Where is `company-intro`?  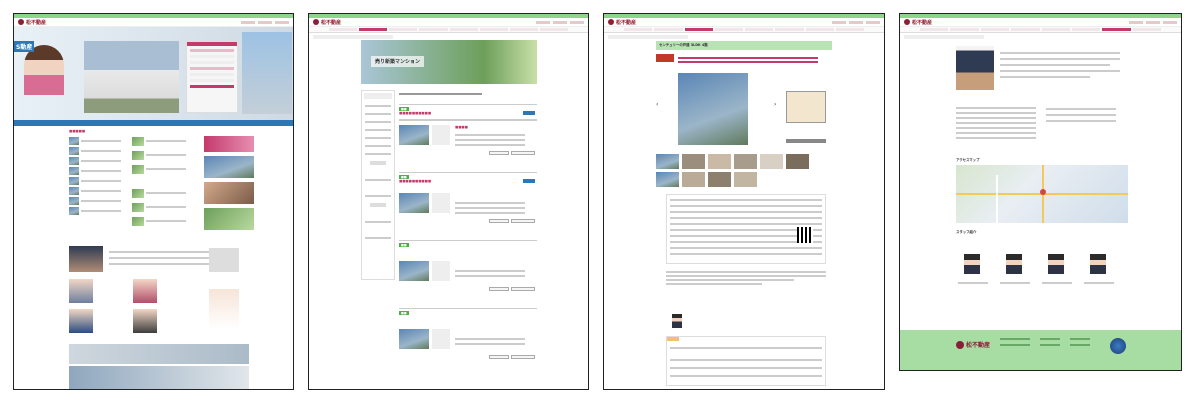
company-intro is located at coordinates (159, 261).